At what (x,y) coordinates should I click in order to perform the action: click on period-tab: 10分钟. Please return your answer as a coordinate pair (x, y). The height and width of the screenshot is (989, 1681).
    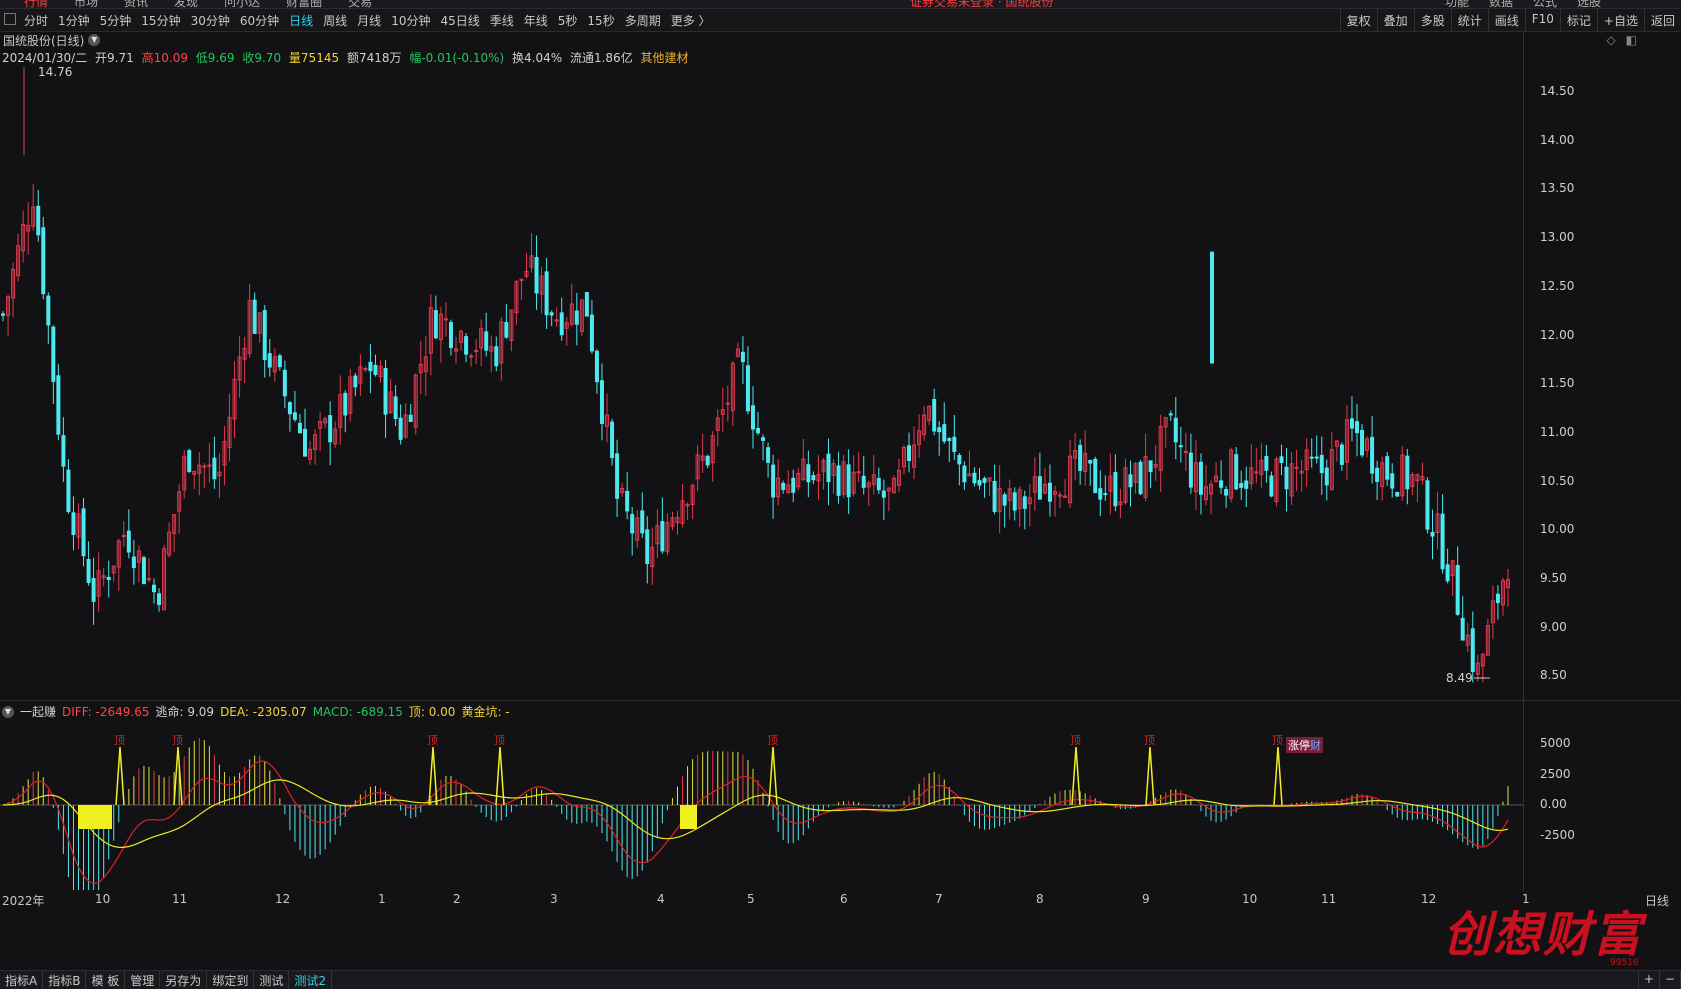
    Looking at the image, I should click on (410, 20).